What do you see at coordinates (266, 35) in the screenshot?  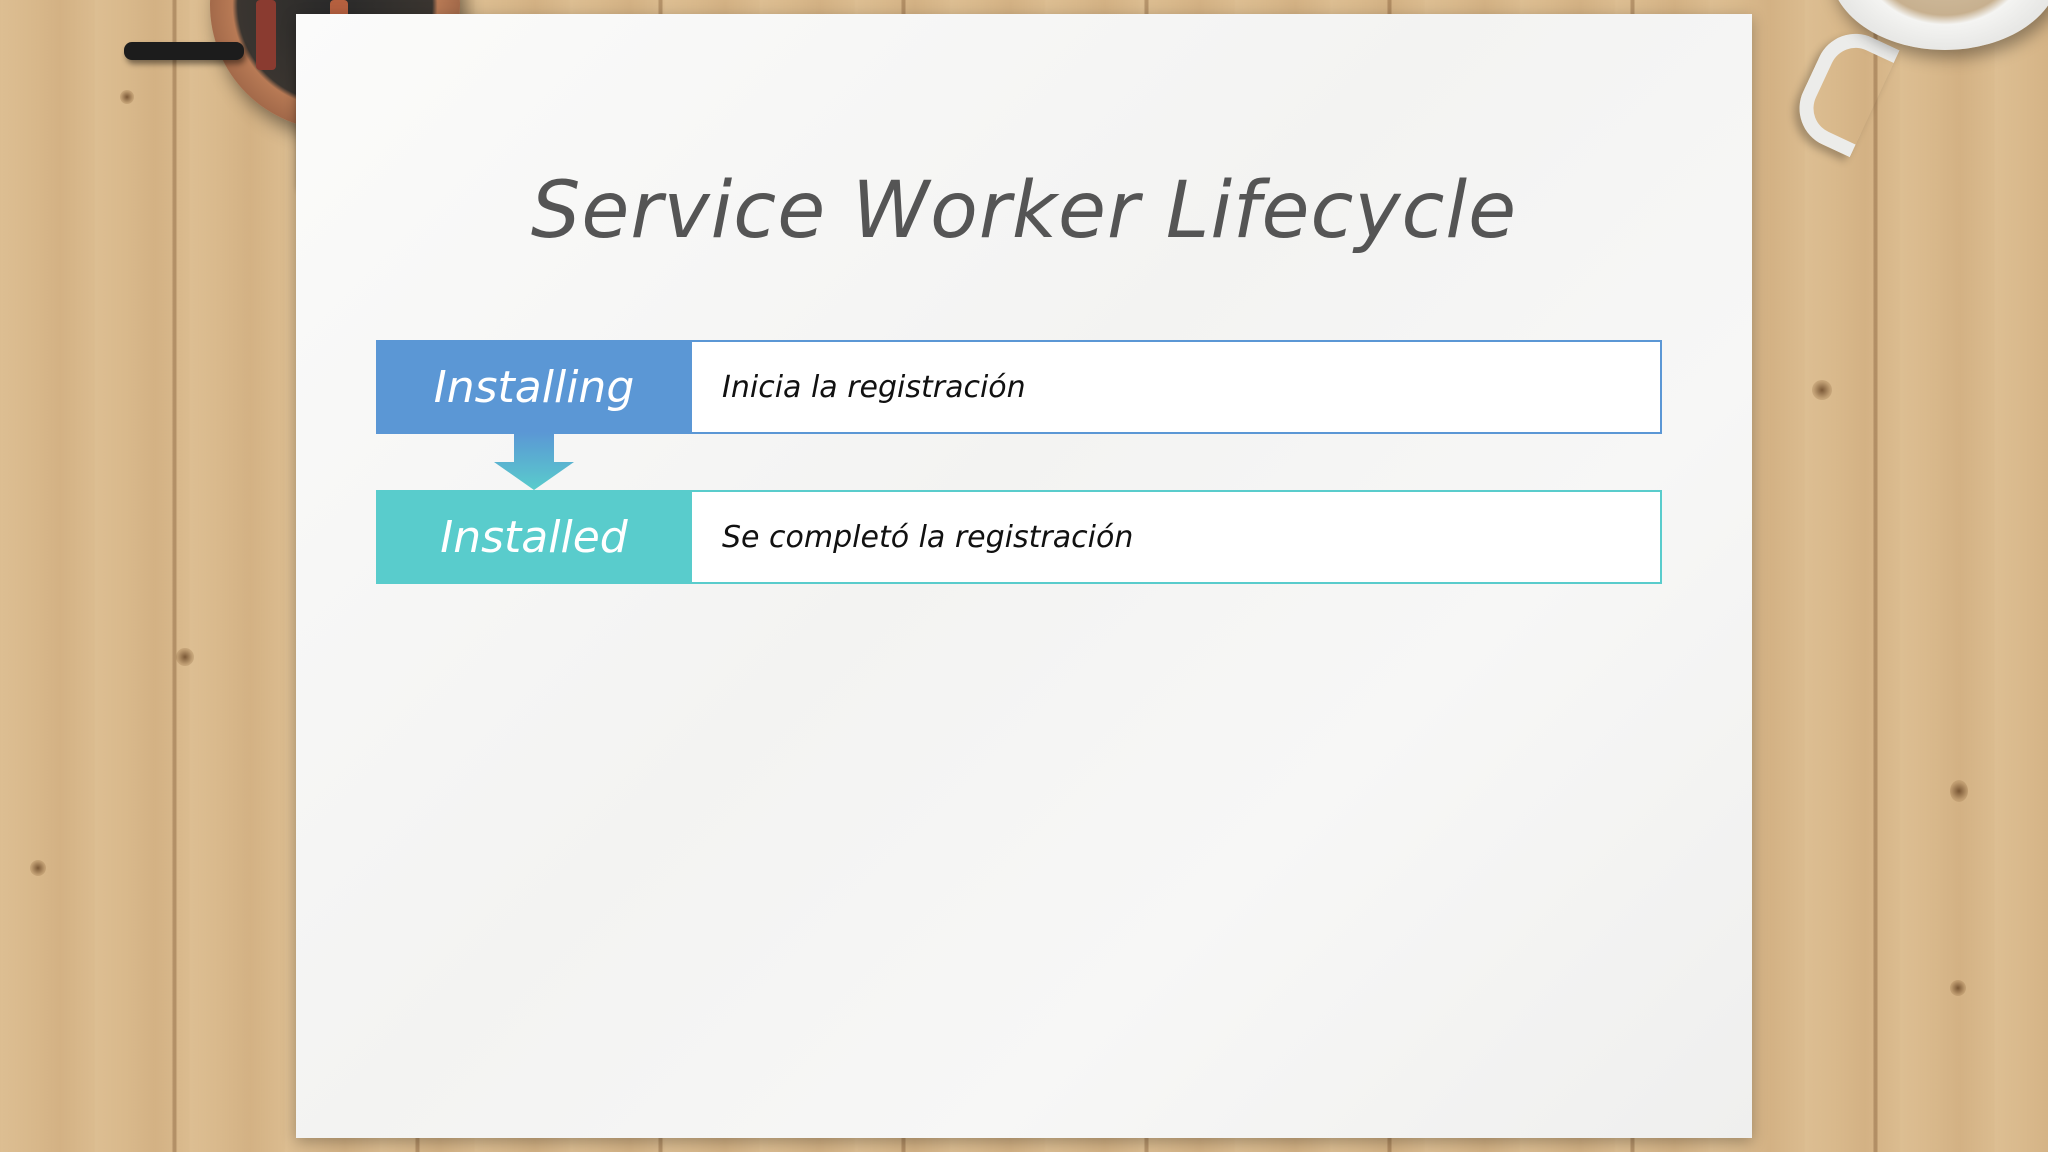 I see `pencil-image` at bounding box center [266, 35].